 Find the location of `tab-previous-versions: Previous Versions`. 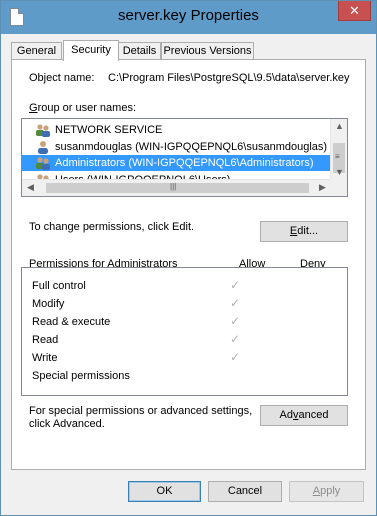

tab-previous-versions: Previous Versions is located at coordinates (207, 51).